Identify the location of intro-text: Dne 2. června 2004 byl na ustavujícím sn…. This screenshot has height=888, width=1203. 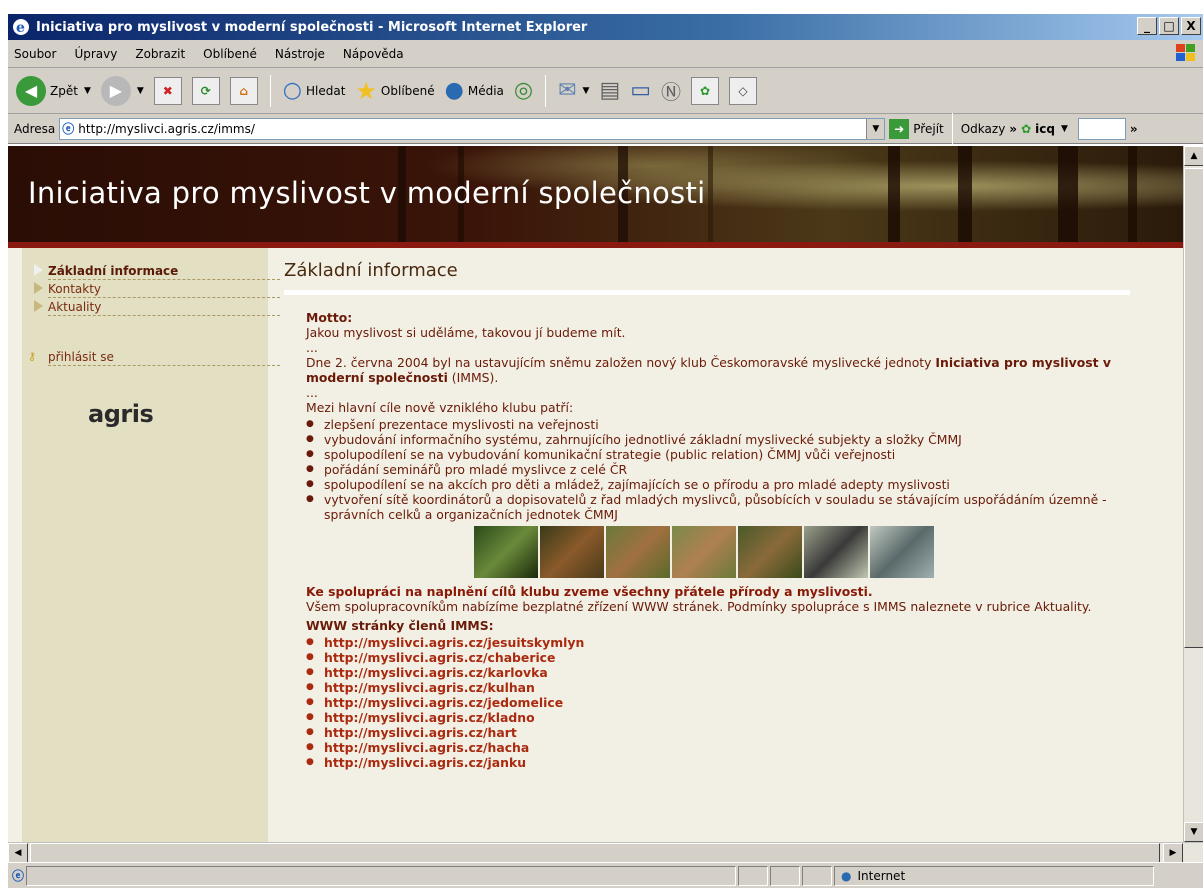
(621, 362).